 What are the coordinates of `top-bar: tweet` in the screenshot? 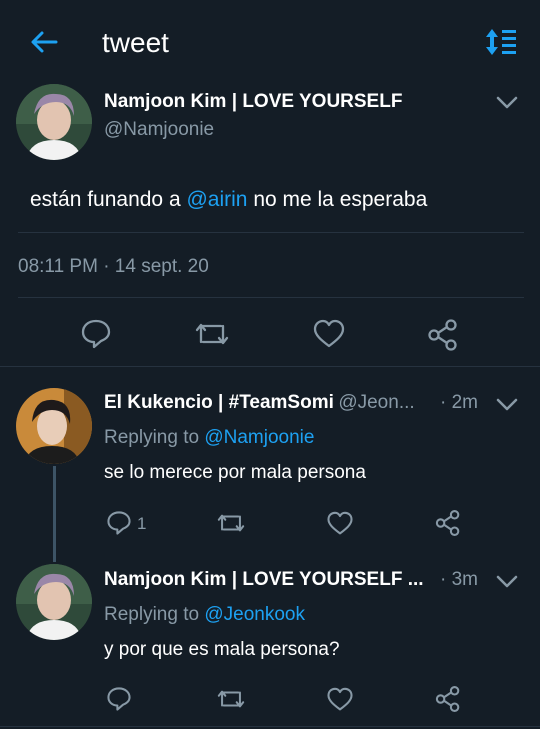 It's located at (270, 42).